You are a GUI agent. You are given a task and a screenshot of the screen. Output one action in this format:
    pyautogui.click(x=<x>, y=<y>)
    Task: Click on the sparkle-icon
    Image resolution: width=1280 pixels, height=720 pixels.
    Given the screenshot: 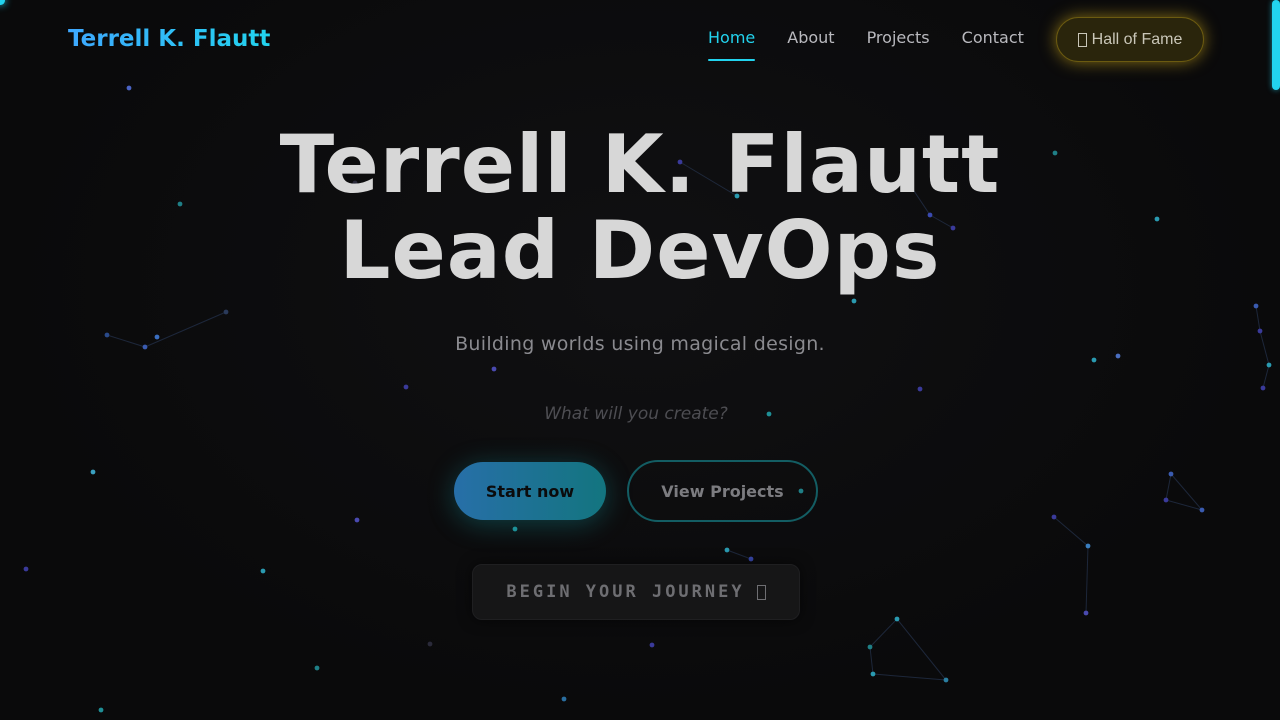 What is the action you would take?
    pyautogui.click(x=761, y=592)
    